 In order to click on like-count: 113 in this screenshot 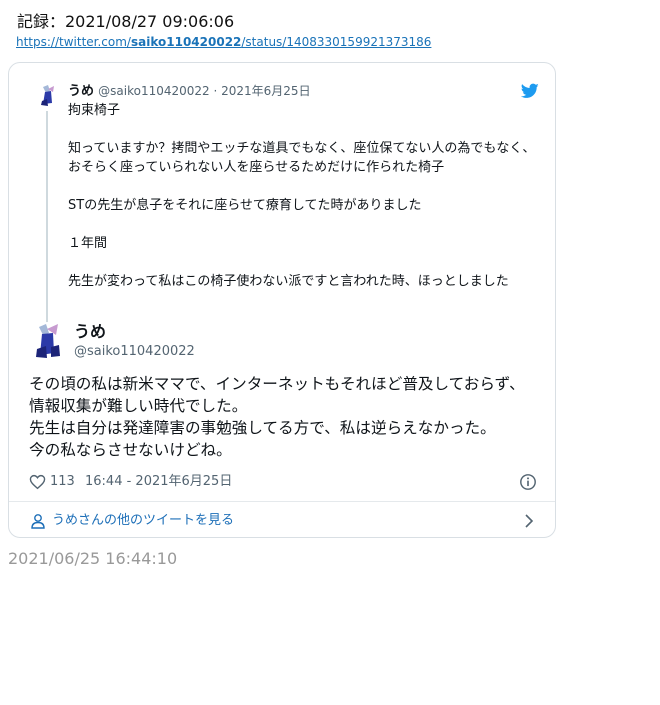, I will do `click(62, 482)`.